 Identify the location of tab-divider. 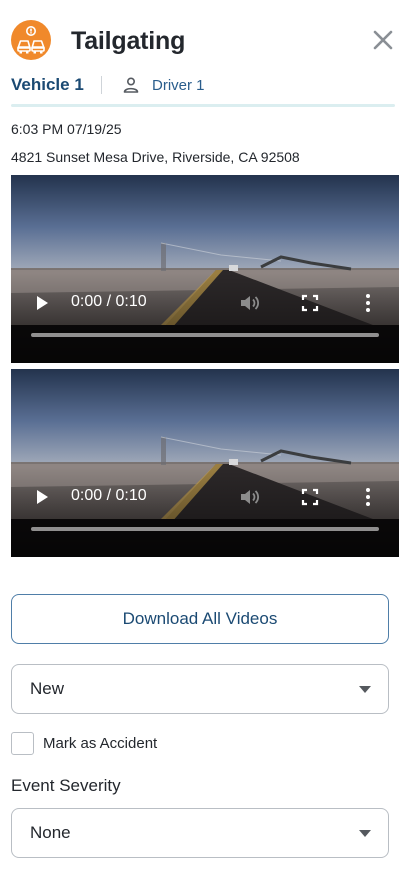
(101, 85).